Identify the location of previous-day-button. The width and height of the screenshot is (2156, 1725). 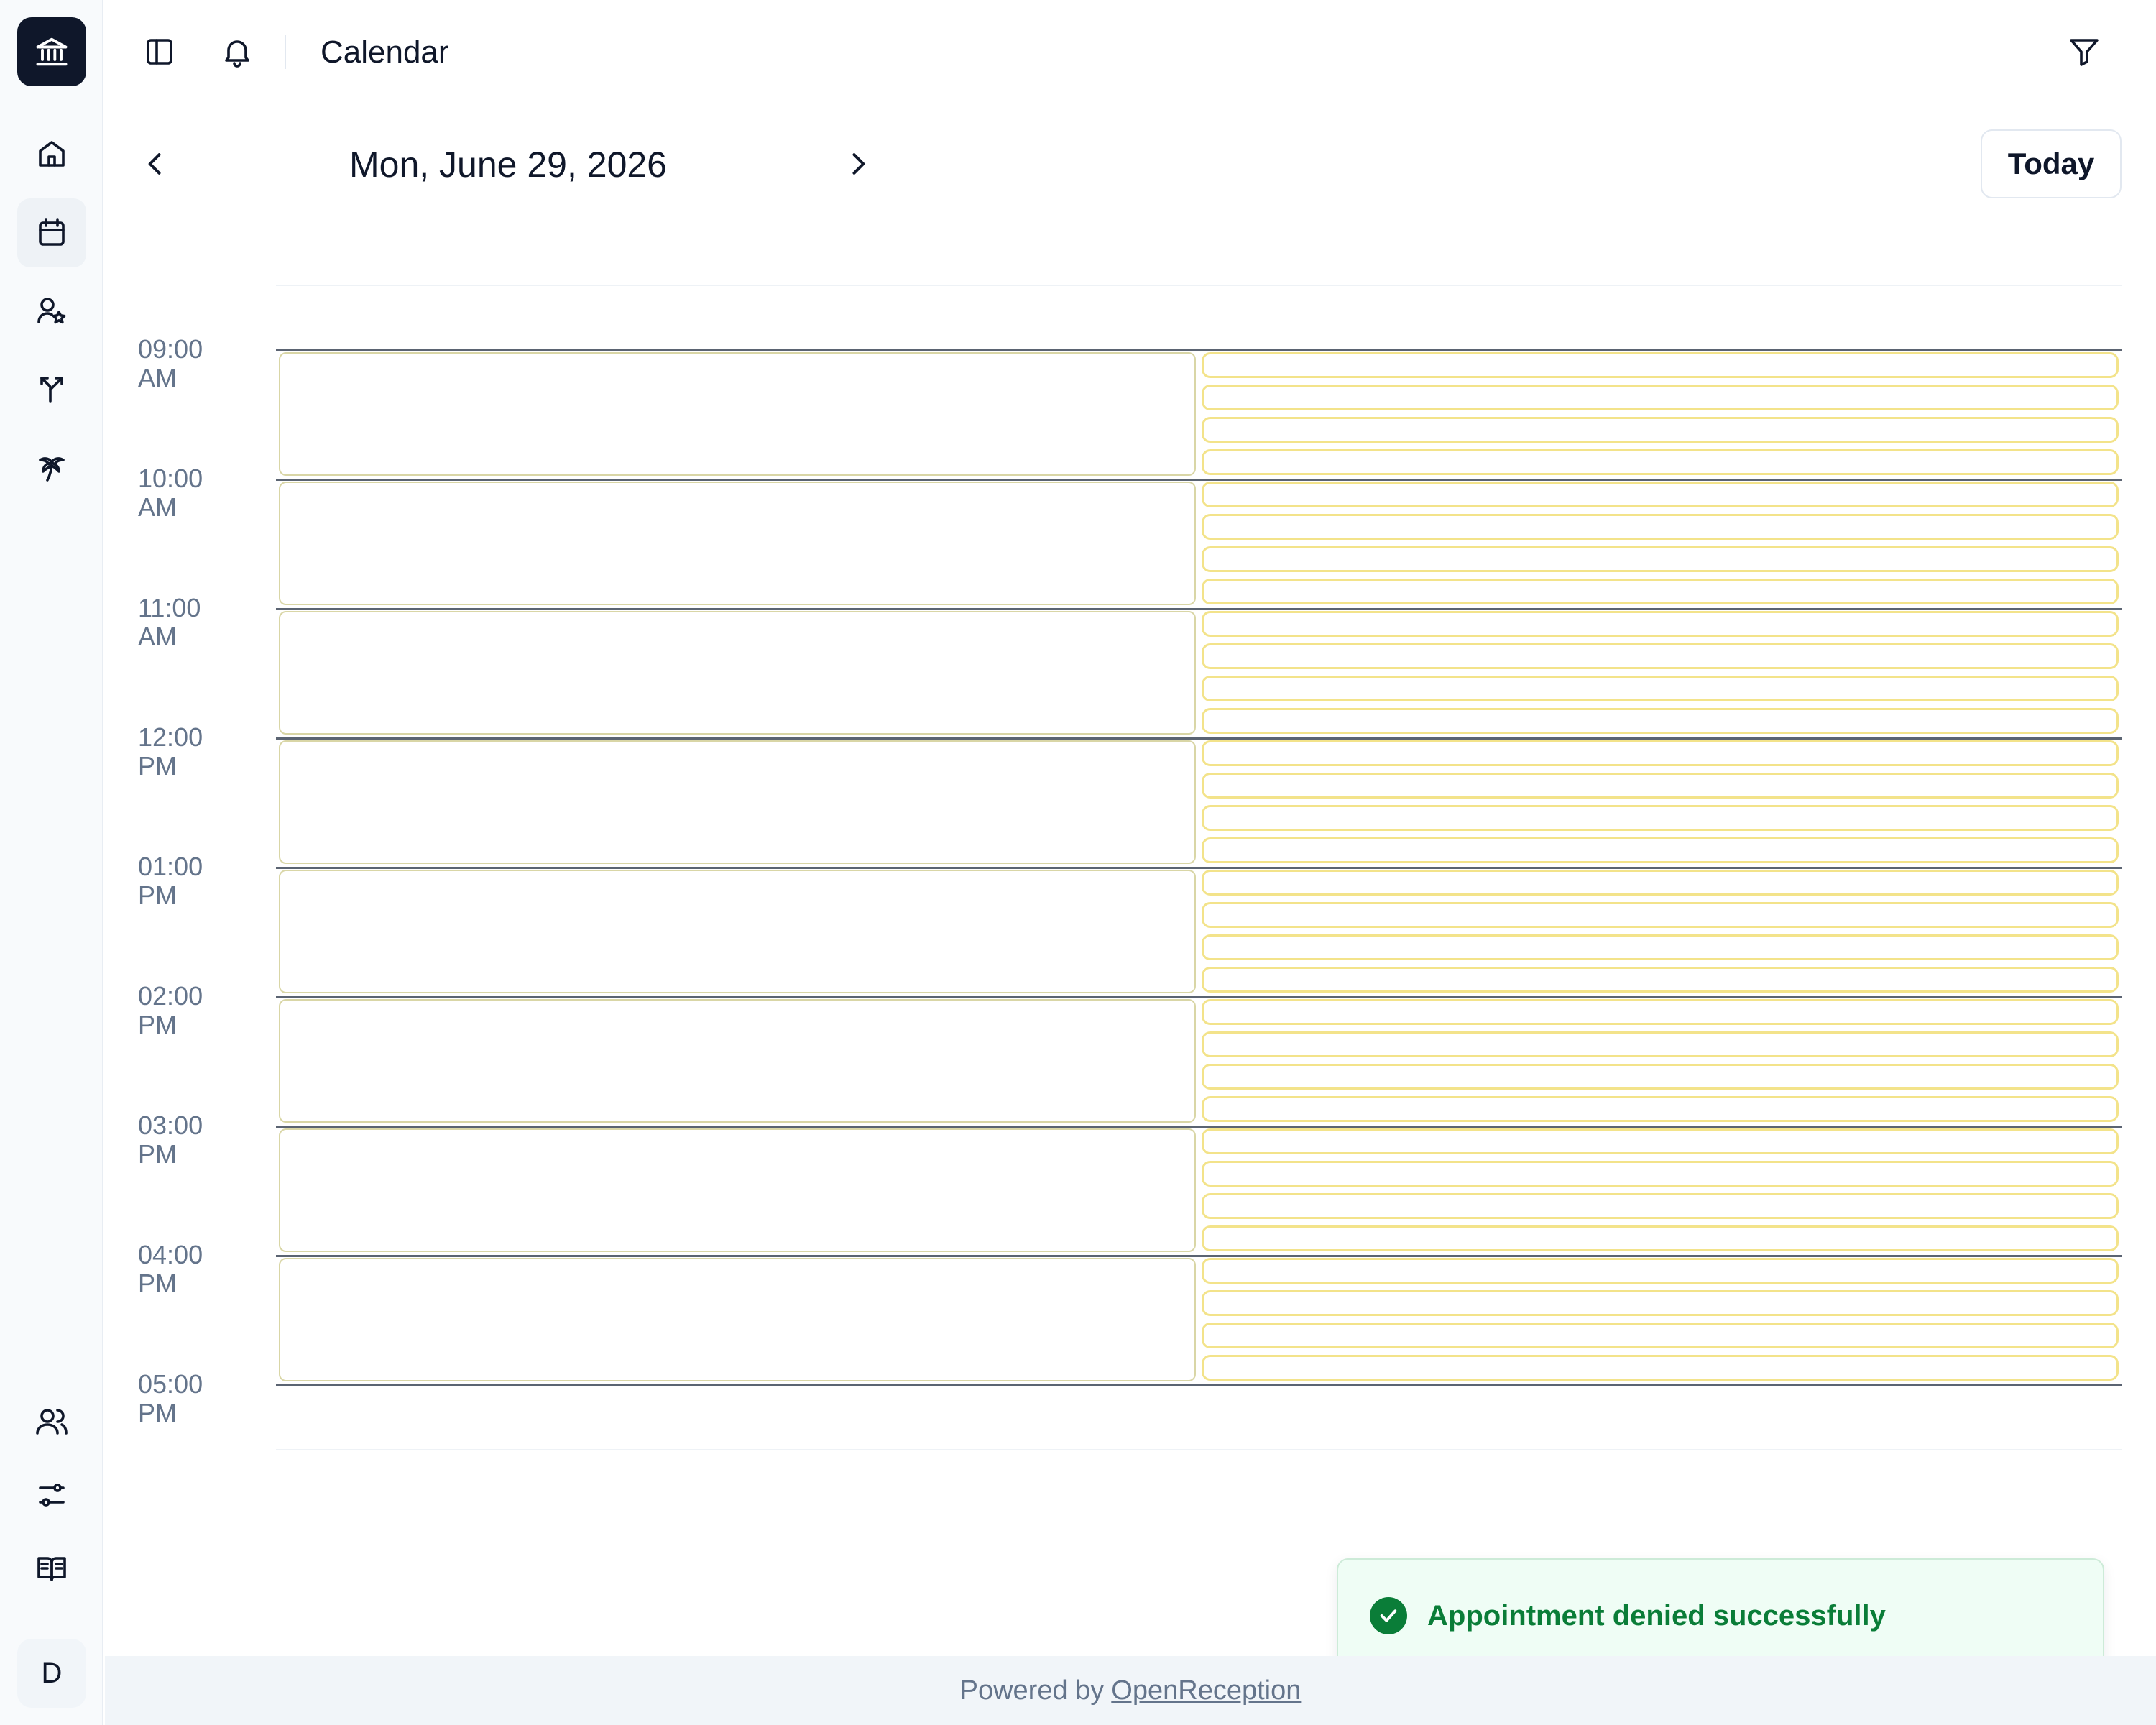
(155, 164).